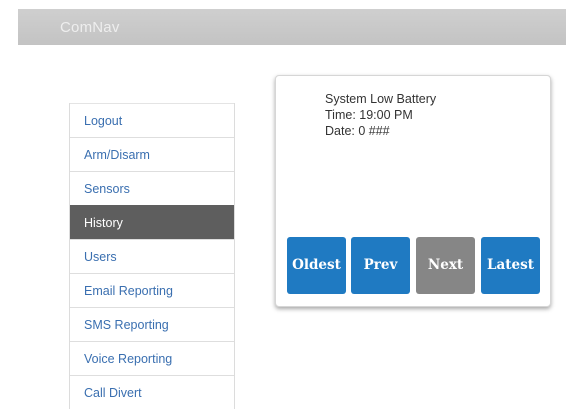  I want to click on event-date: Date: 0 ###, so click(357, 131).